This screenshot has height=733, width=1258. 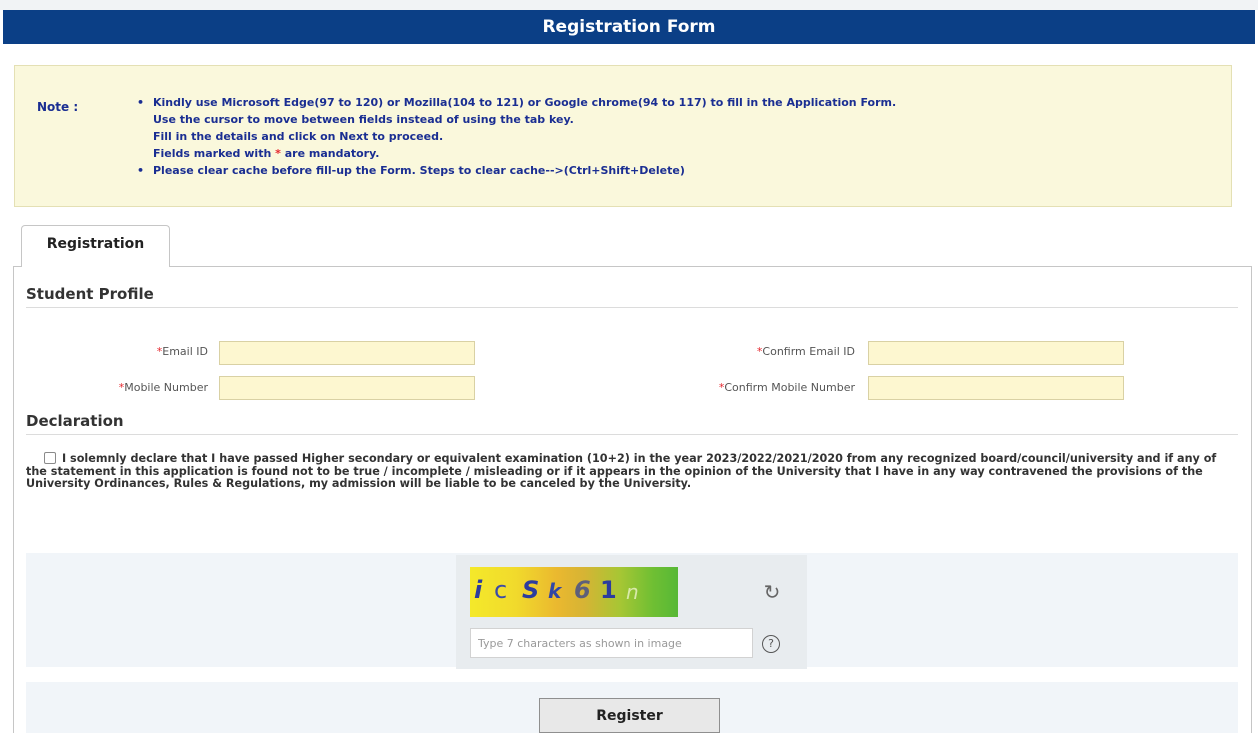 What do you see at coordinates (347, 353) in the screenshot?
I see `email-field` at bounding box center [347, 353].